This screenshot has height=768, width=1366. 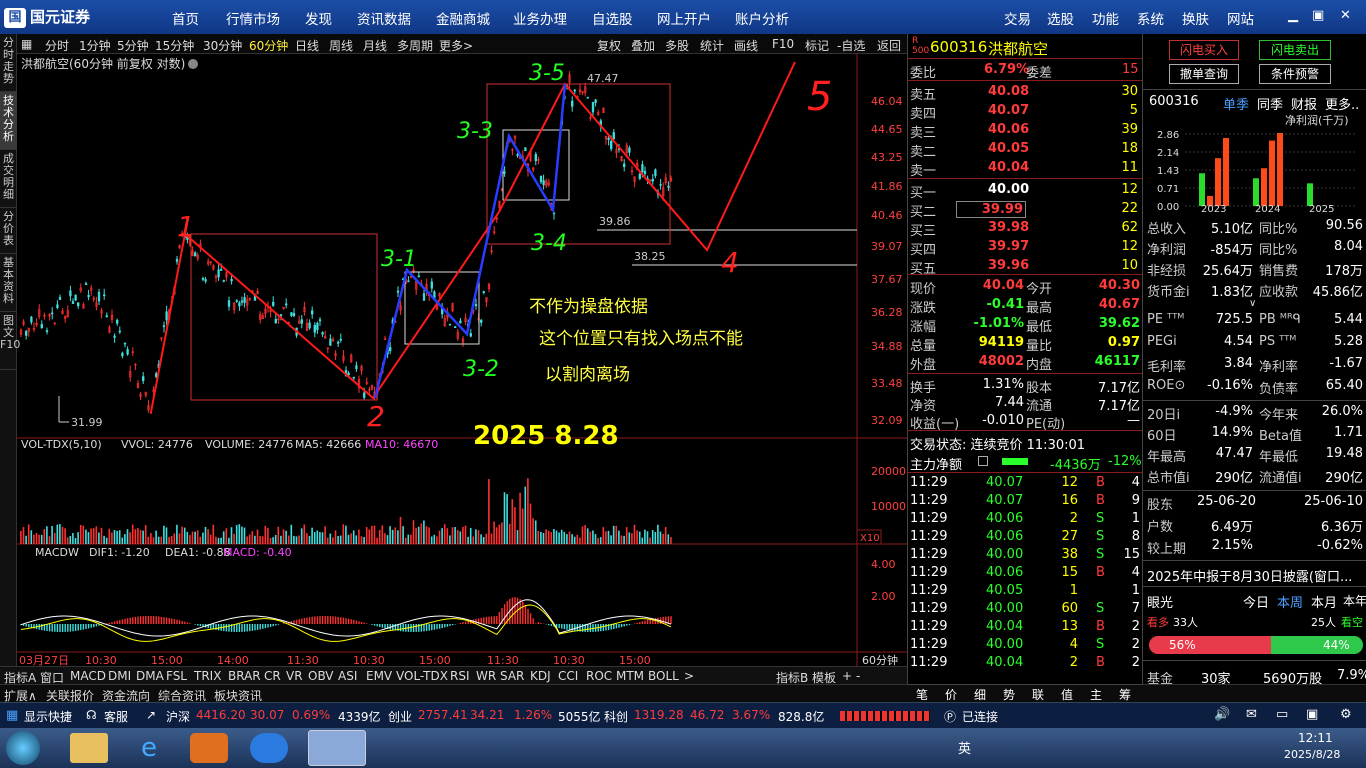 I want to click on nav-skin: 换肤, so click(x=1195, y=18).